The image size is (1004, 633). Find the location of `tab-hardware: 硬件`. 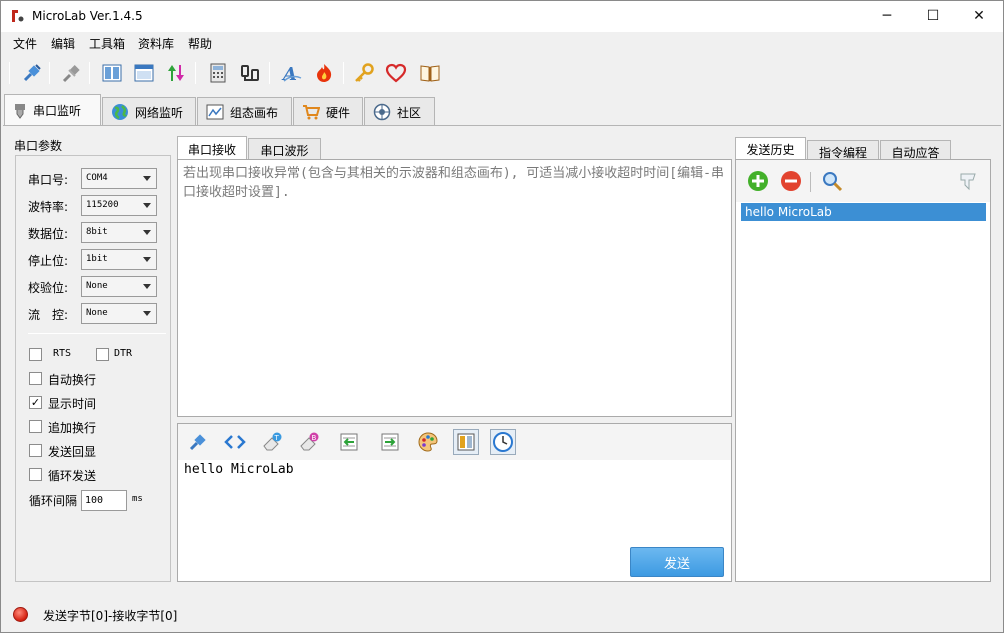

tab-hardware: 硬件 is located at coordinates (328, 111).